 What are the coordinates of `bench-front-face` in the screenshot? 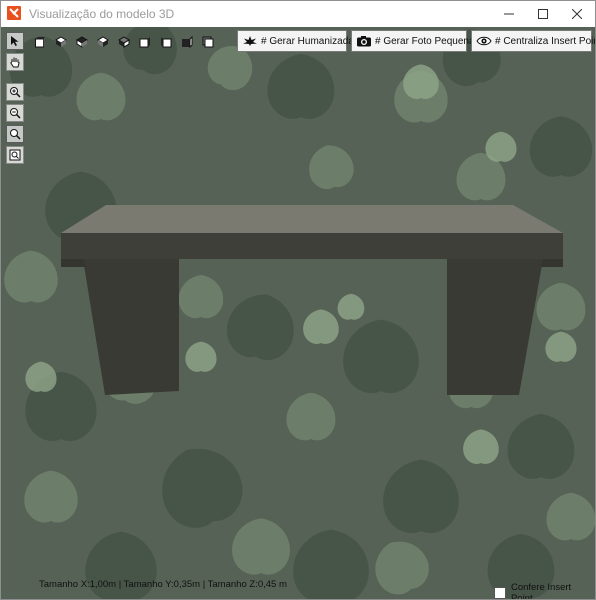 It's located at (312, 246).